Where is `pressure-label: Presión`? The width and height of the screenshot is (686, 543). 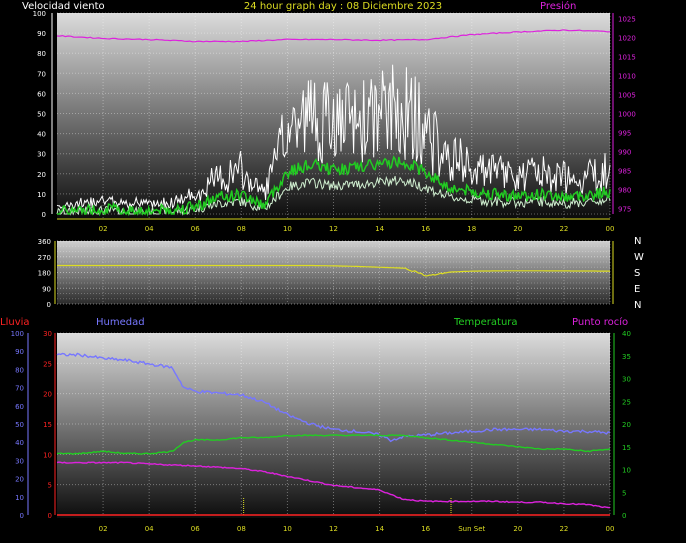 pressure-label: Presión is located at coordinates (558, 6).